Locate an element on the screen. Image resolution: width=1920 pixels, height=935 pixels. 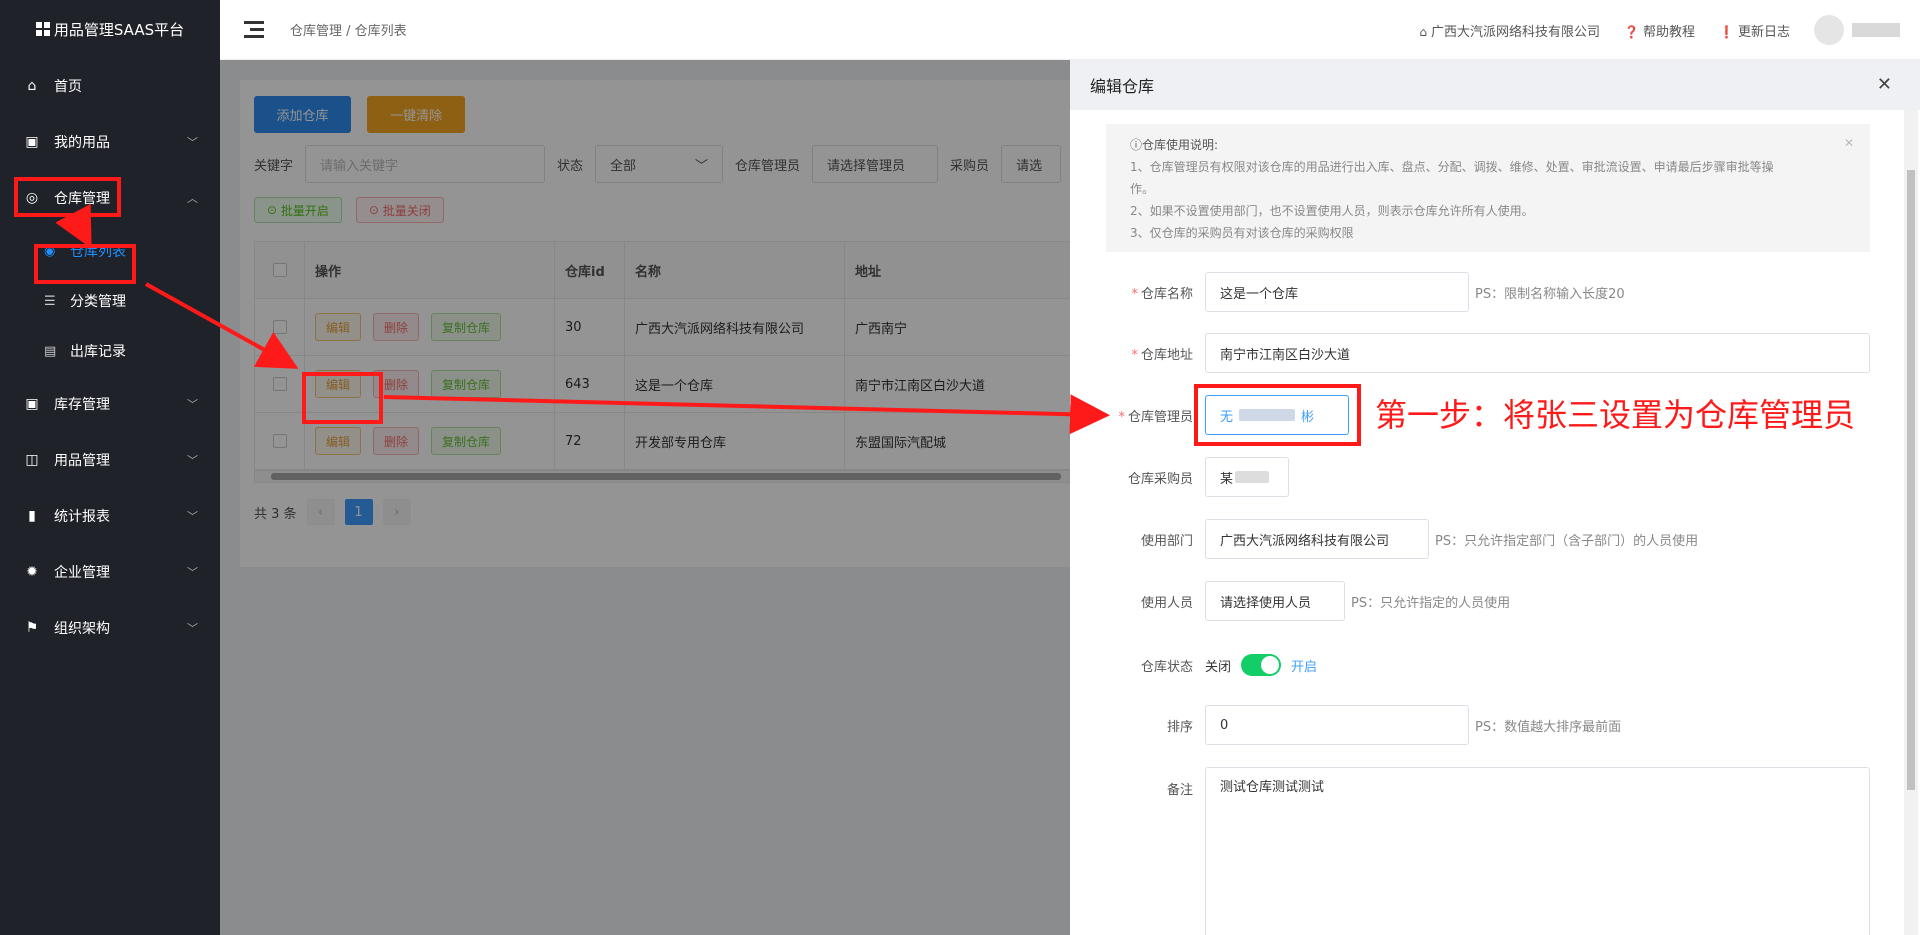
bar-chart-icon: ▮ is located at coordinates (32, 516).